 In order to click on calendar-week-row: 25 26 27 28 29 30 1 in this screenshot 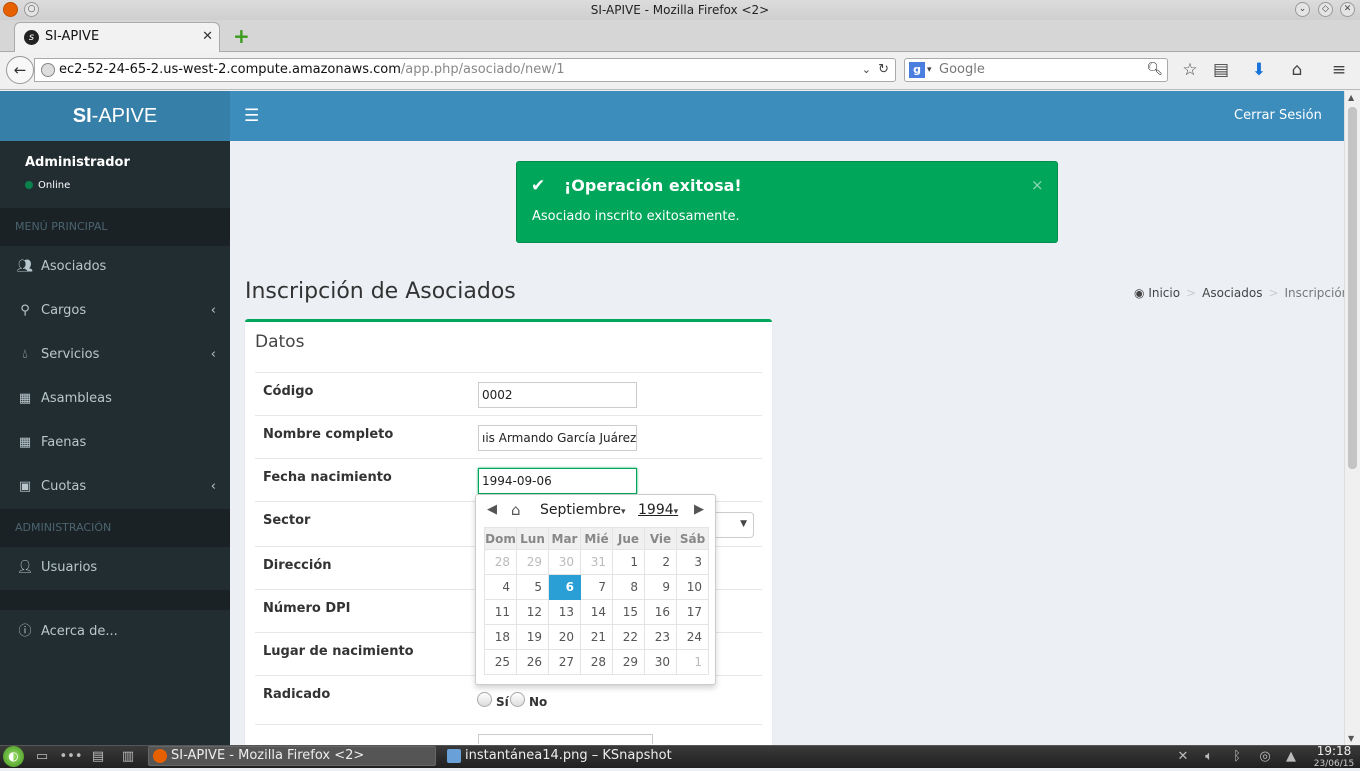, I will do `click(596, 662)`.